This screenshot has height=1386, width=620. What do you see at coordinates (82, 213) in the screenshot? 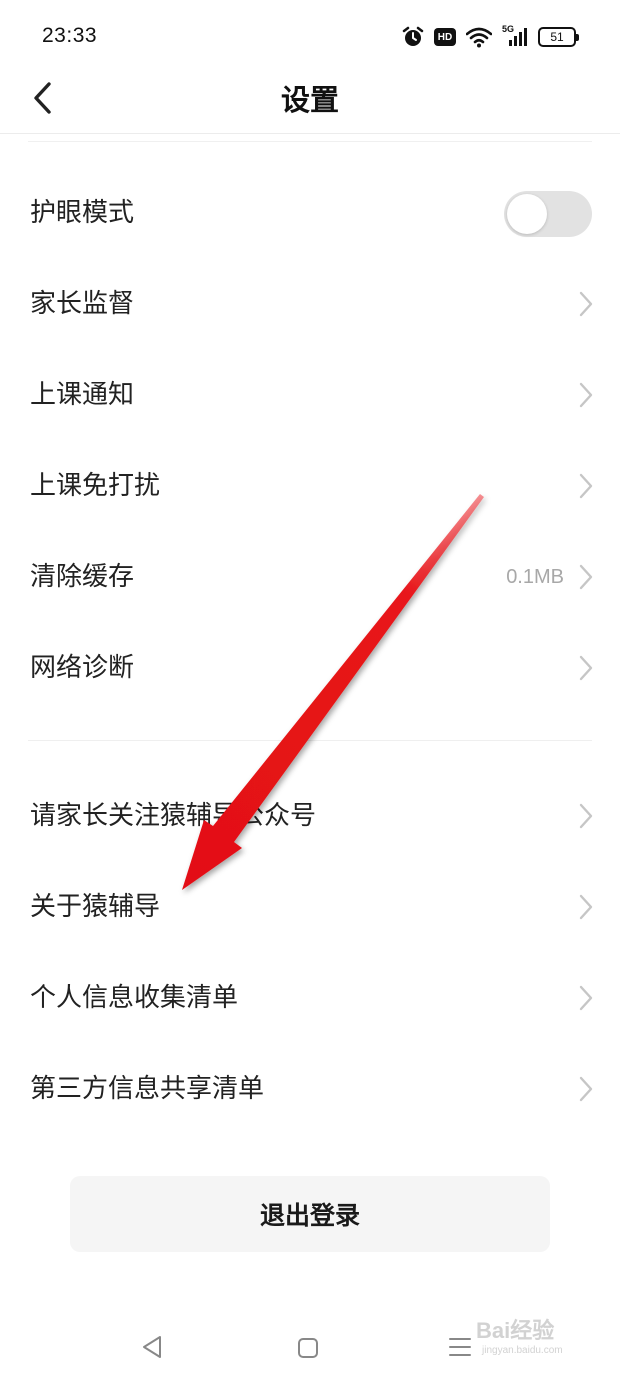
I see `settings-row-label: 护眼模式` at bounding box center [82, 213].